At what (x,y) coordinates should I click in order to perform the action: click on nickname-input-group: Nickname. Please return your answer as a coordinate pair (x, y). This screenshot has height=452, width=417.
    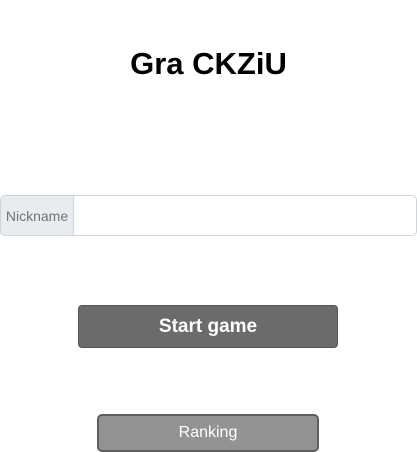
    Looking at the image, I should click on (208, 215).